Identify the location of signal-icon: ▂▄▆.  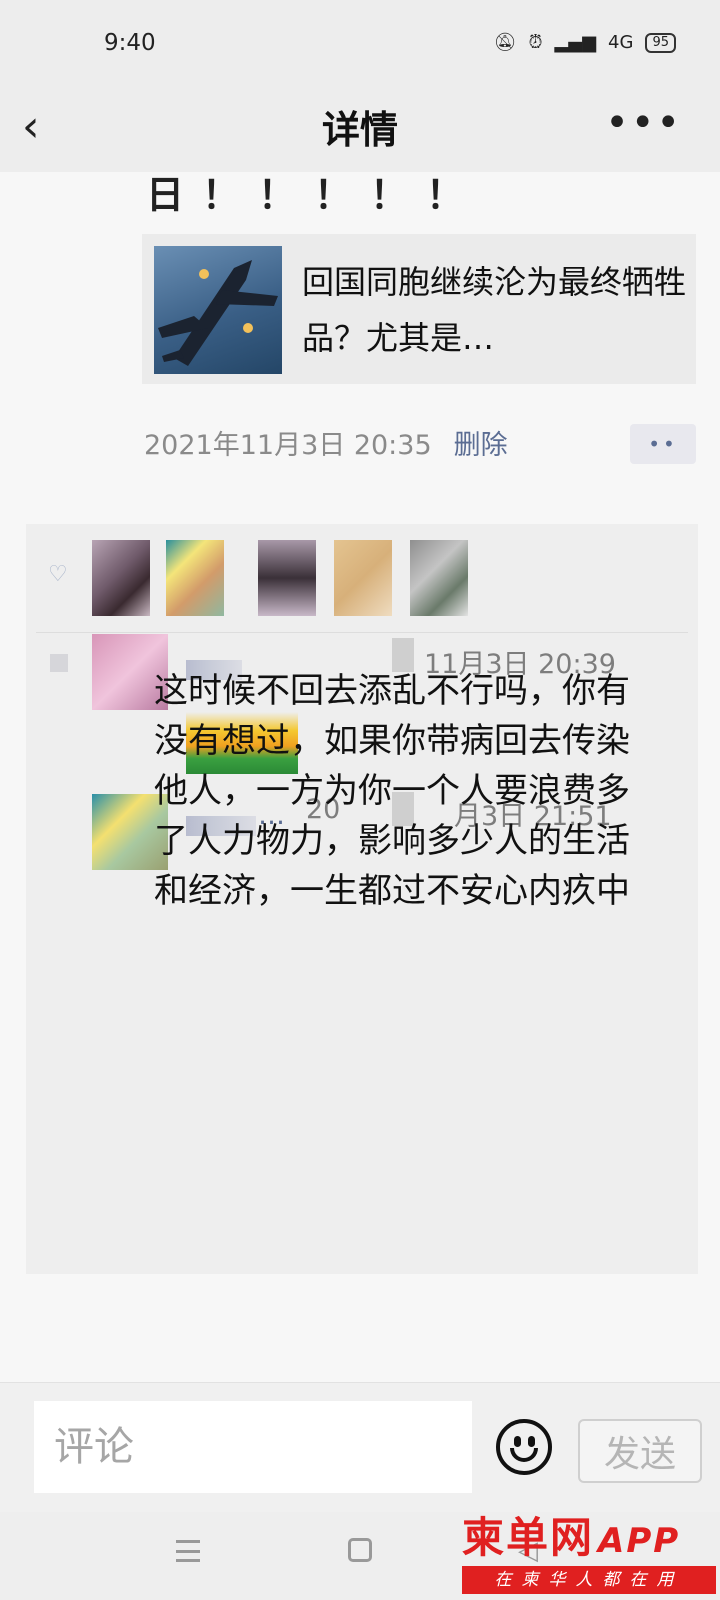
(575, 42).